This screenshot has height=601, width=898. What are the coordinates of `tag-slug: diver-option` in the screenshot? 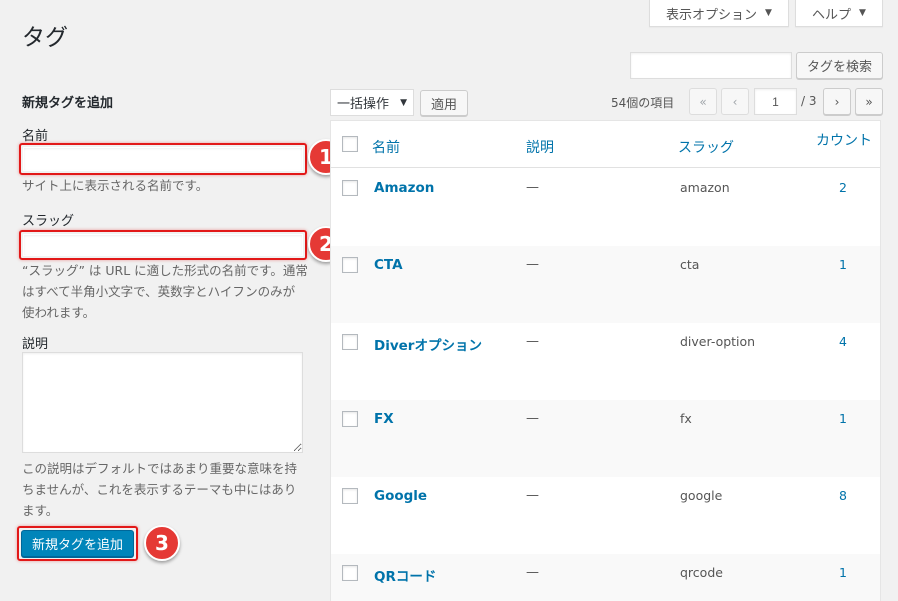 It's located at (718, 341).